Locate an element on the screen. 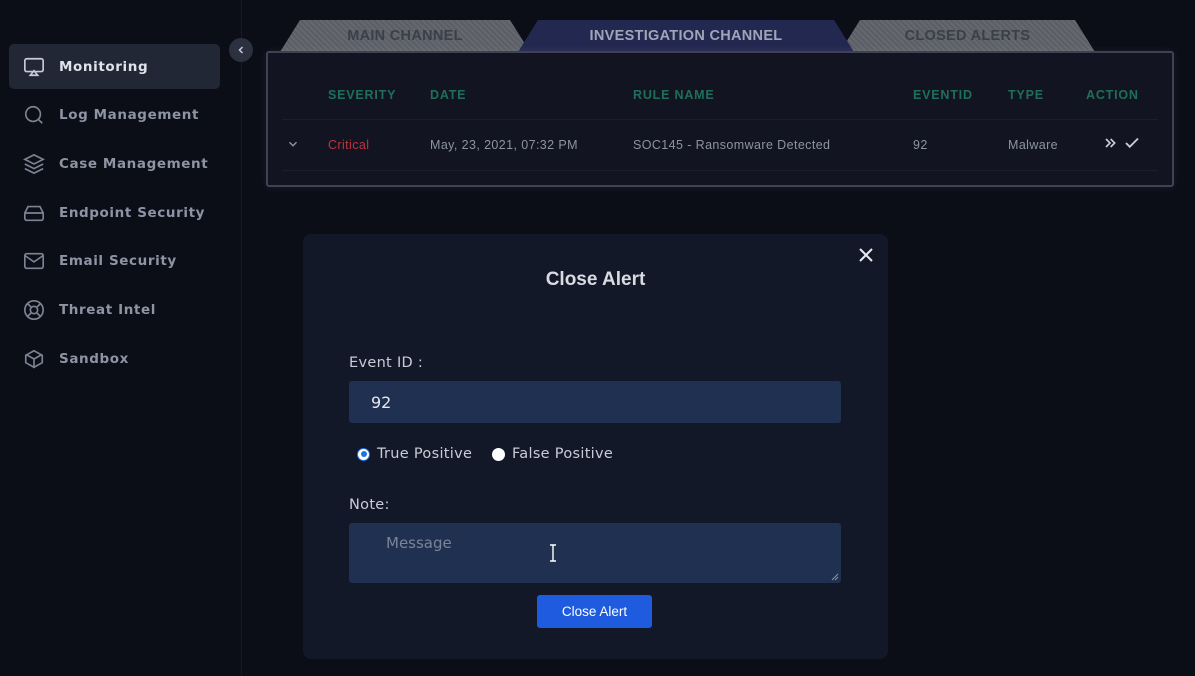  header-rule-name: RULE NAME is located at coordinates (674, 95).